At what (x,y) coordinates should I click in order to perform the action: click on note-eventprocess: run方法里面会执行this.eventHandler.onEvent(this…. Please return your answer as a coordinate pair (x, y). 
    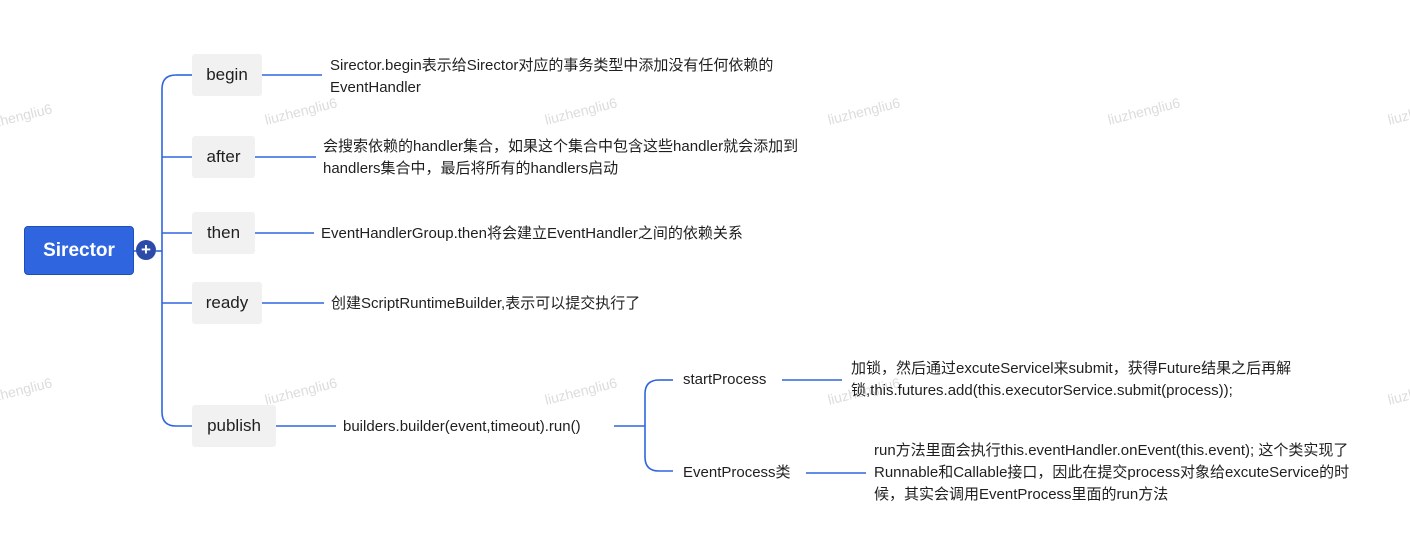
    Looking at the image, I should click on (1116, 473).